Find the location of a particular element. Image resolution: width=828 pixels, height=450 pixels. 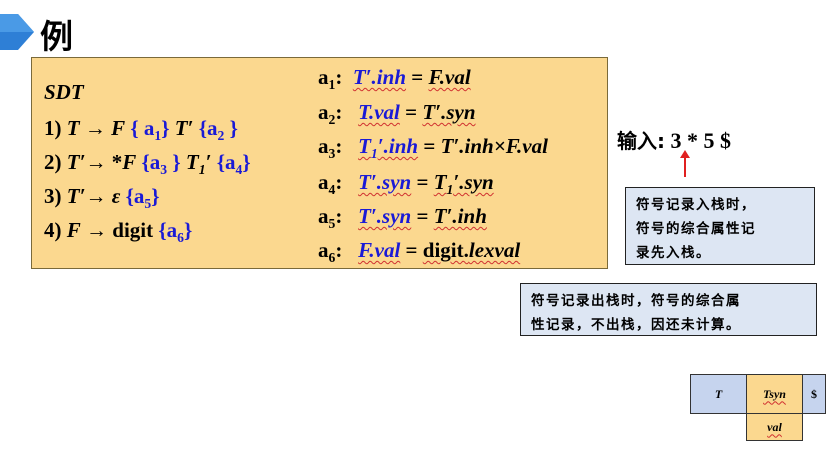

input-label: 输入: is located at coordinates (641, 141).